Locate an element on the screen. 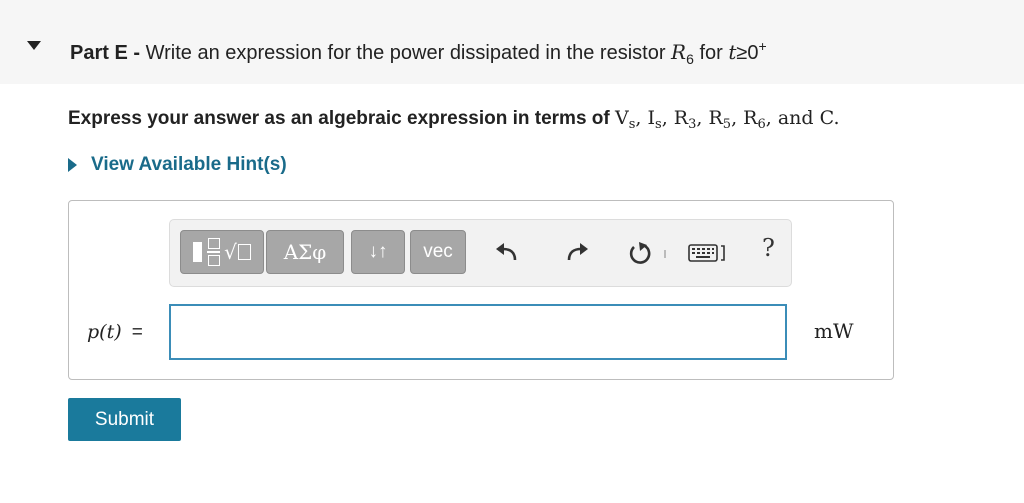 This screenshot has height=503, width=1024. variable-list: Vs, Is, R3, R5, R6, and C. is located at coordinates (727, 119).